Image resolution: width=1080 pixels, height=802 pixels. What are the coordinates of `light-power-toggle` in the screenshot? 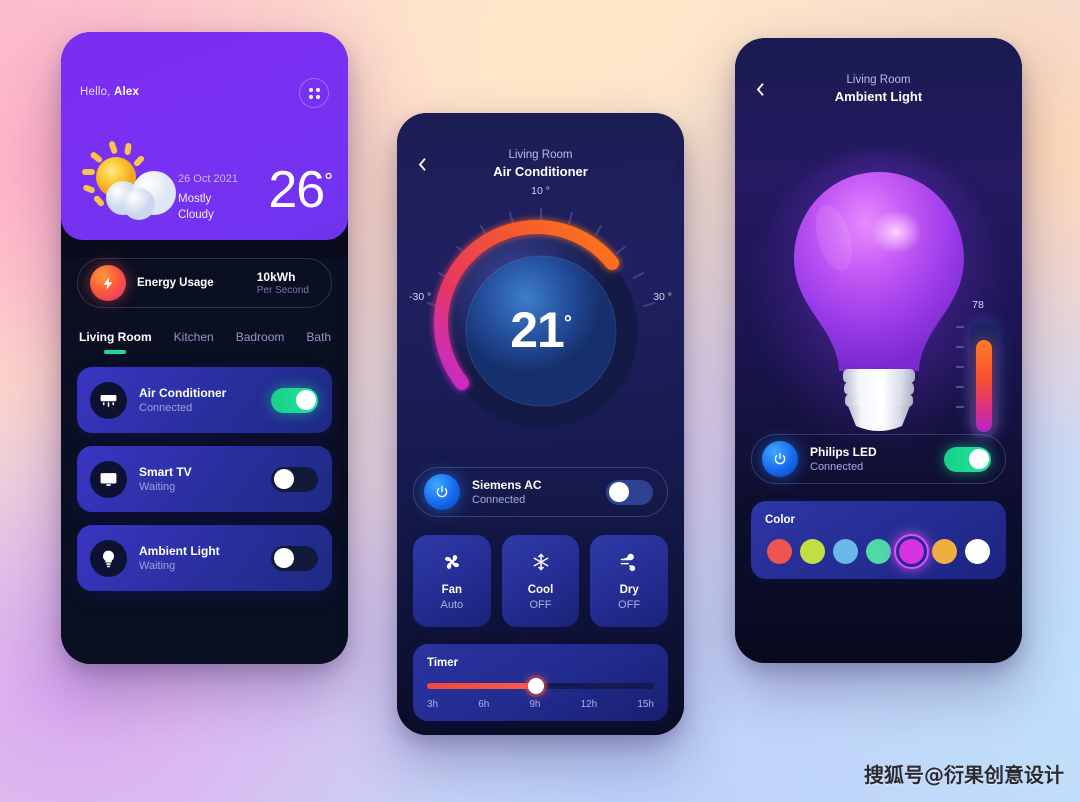 It's located at (967, 459).